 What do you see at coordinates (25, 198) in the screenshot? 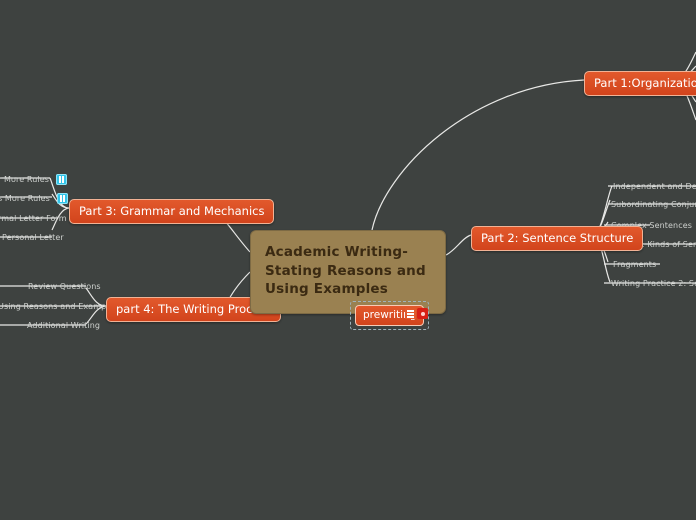
I see `leaf-label: s More Rules` at bounding box center [25, 198].